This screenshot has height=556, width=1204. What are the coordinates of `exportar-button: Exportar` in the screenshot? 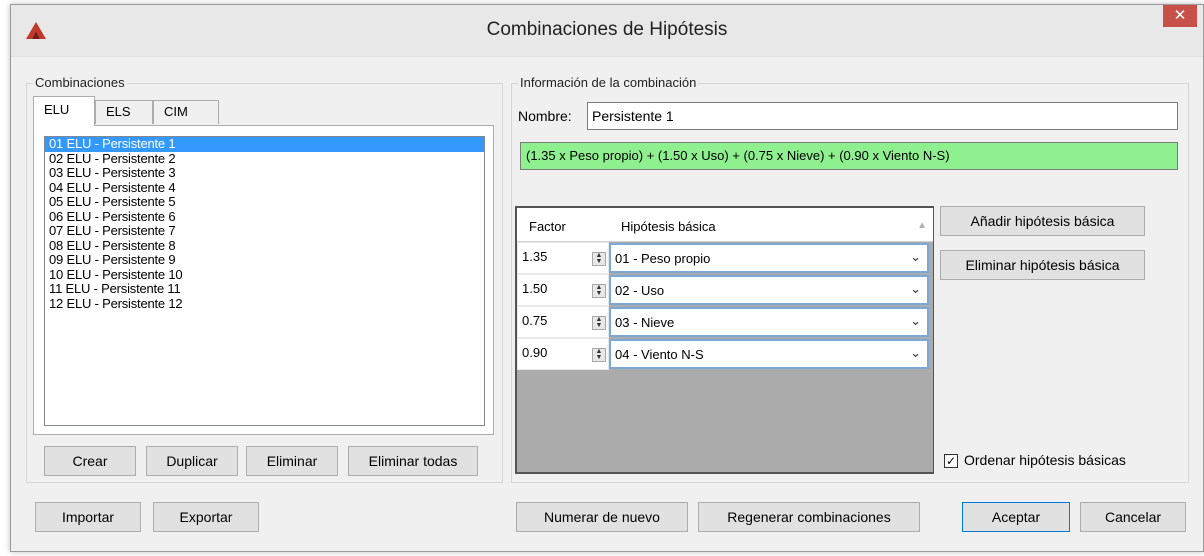 It's located at (206, 517).